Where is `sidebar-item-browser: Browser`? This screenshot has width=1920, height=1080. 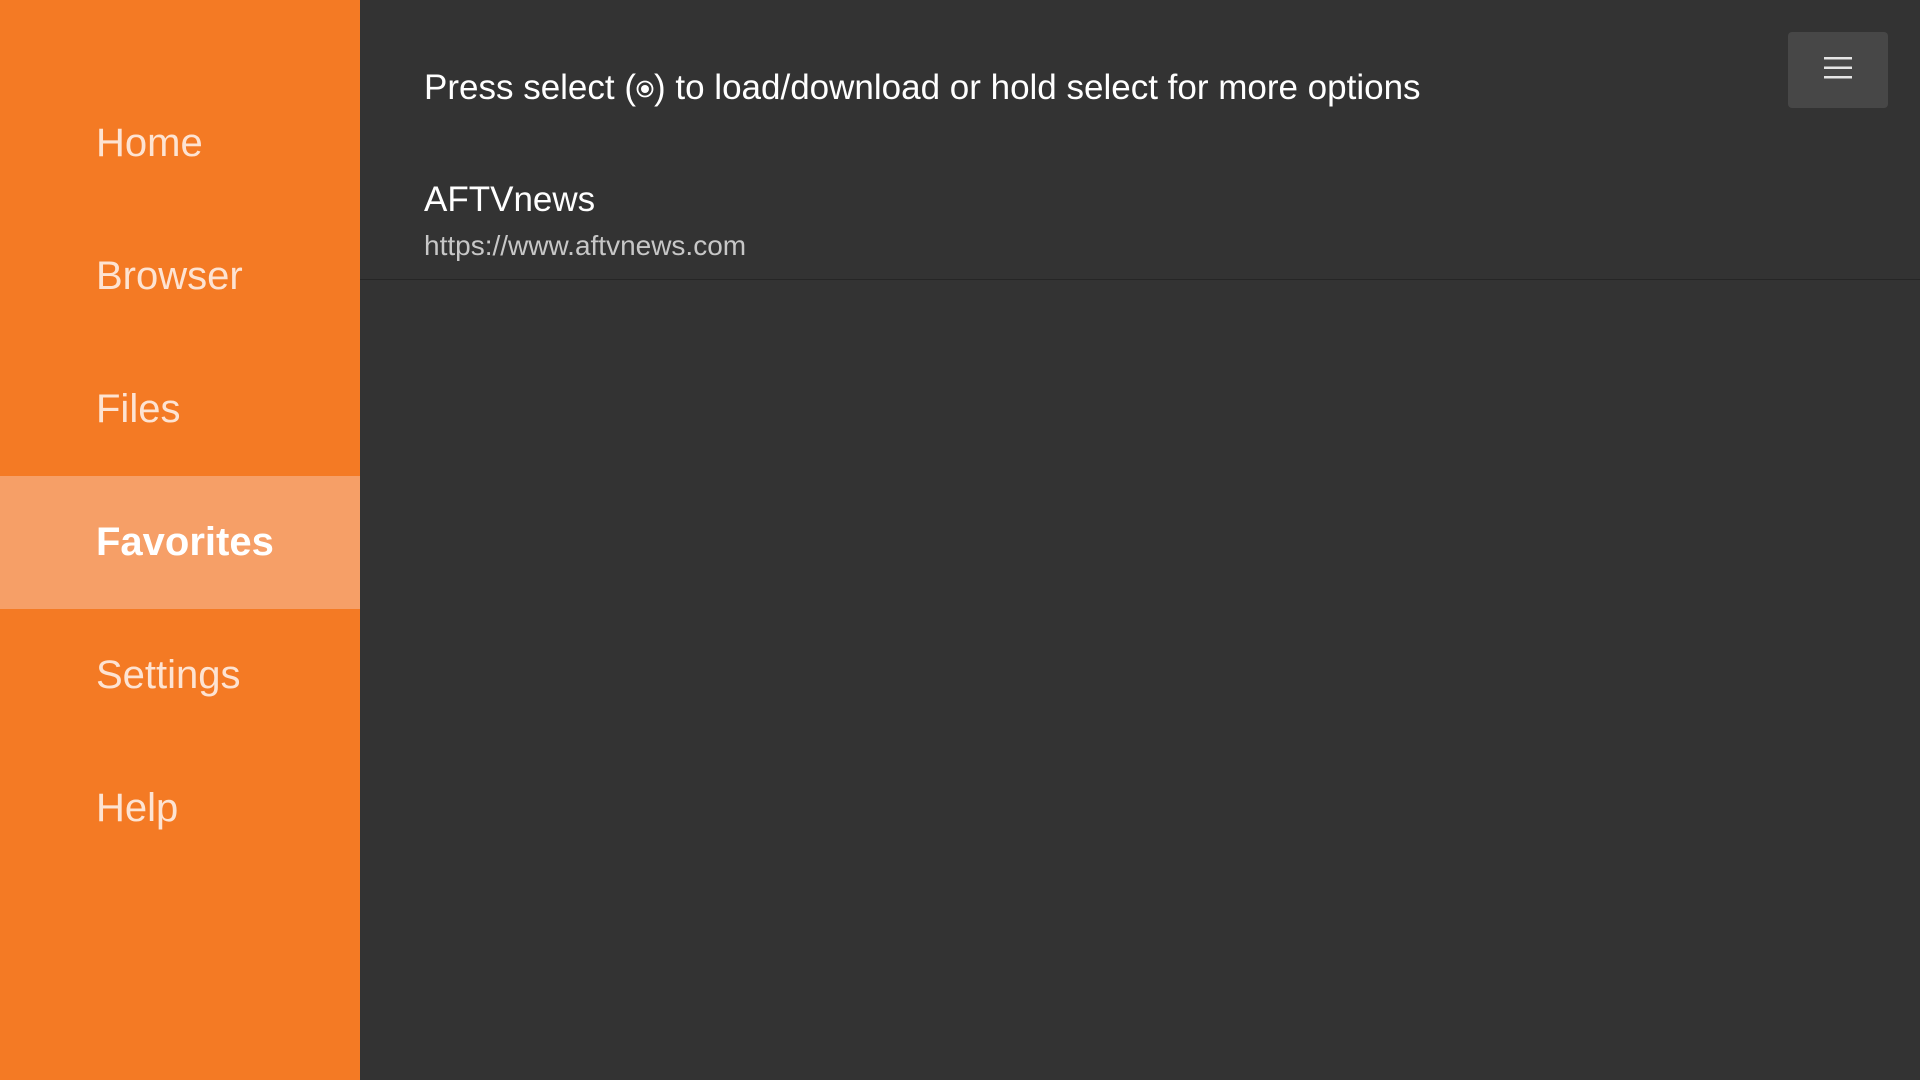 sidebar-item-browser: Browser is located at coordinates (180, 276).